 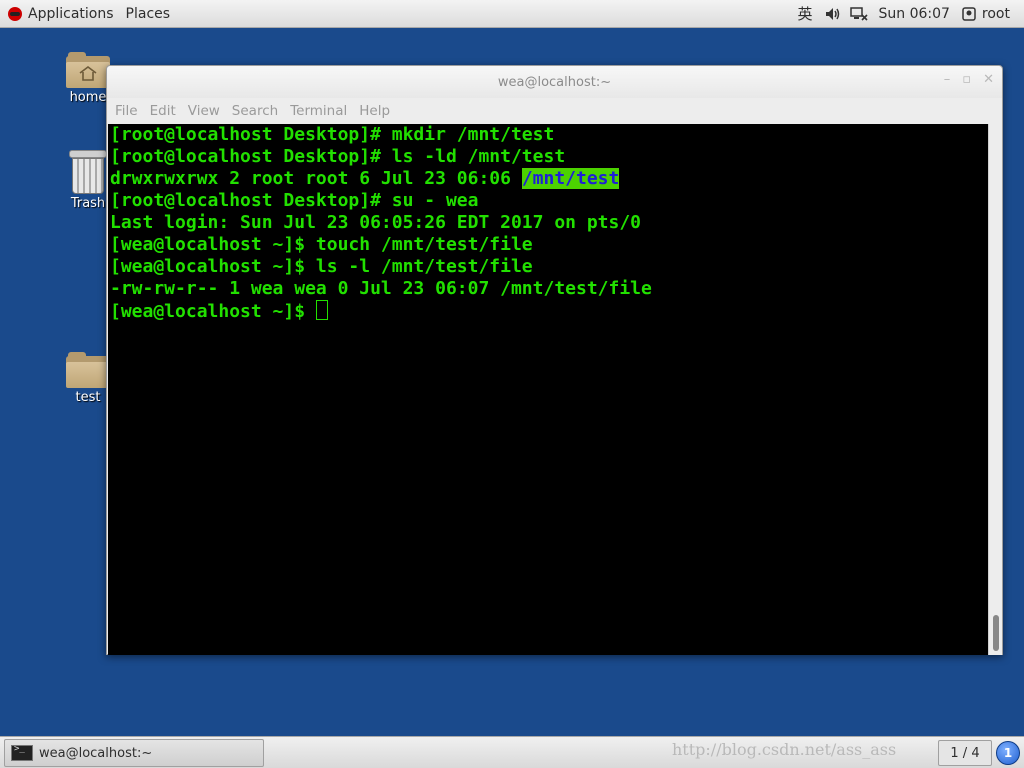 I want to click on input-method-indicator: 英, so click(x=804, y=13).